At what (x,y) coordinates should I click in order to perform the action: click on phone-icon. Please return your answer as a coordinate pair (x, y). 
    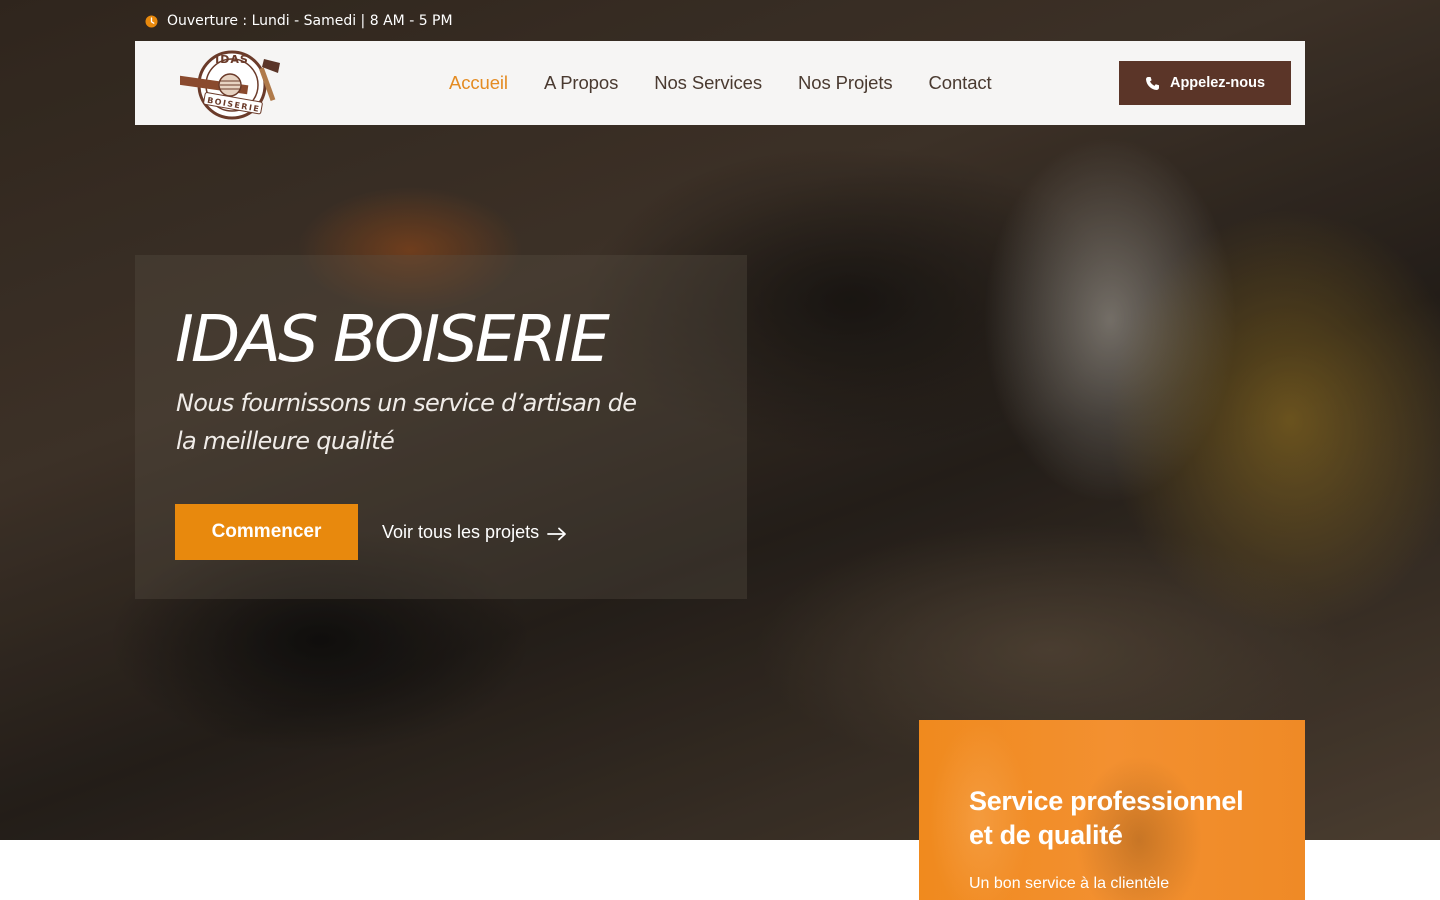
    Looking at the image, I should click on (1152, 83).